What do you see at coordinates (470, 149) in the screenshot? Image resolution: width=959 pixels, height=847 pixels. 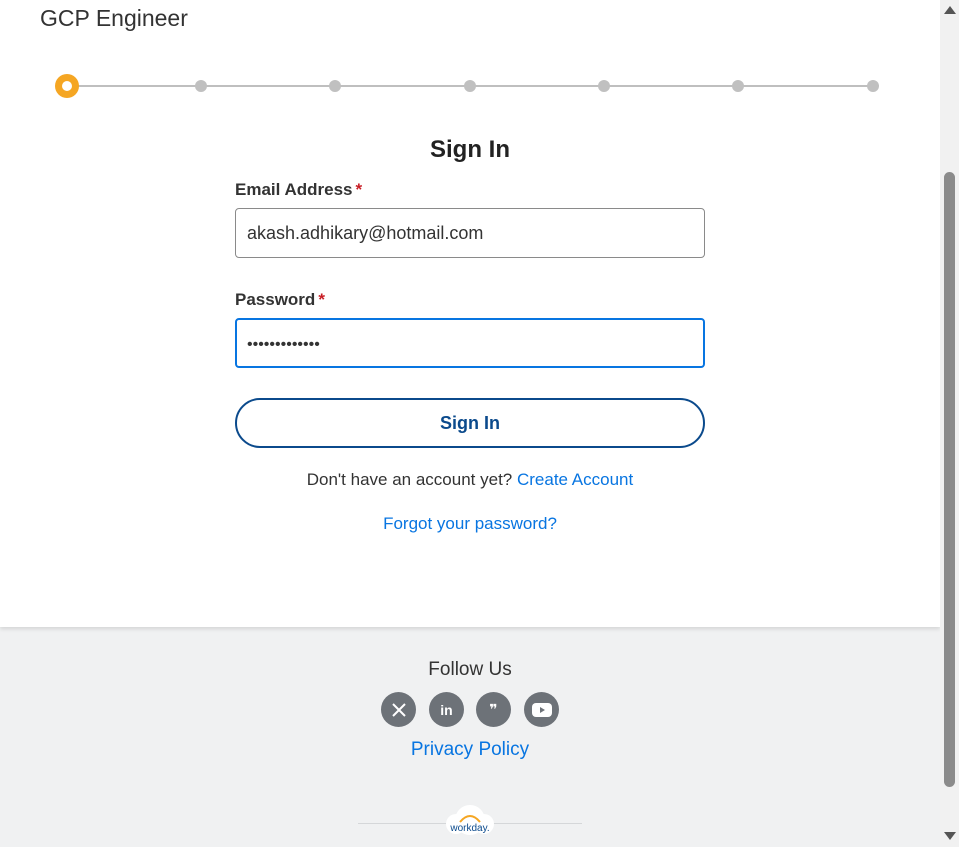 I see `signin-heading: Sign In` at bounding box center [470, 149].